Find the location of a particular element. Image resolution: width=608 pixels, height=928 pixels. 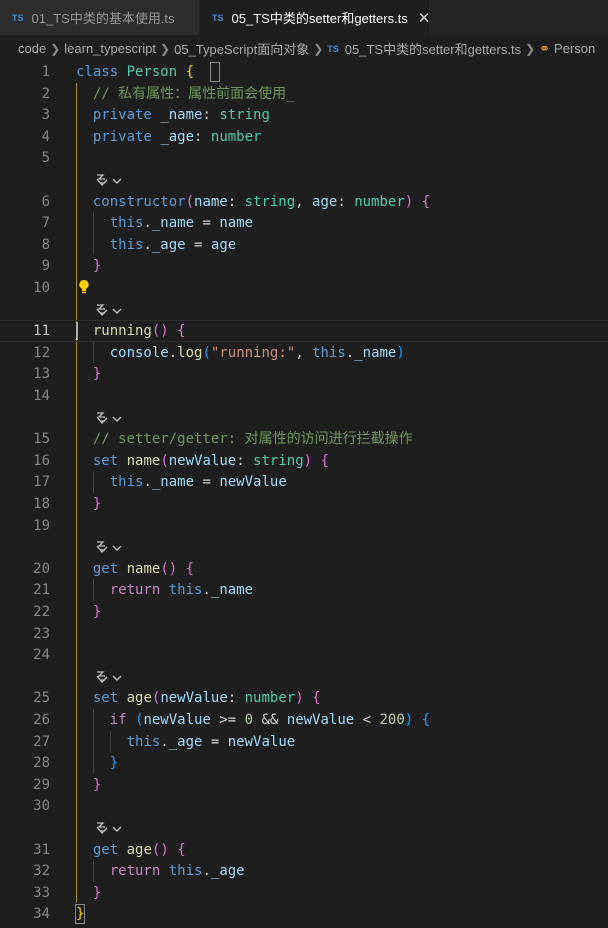

line-number: 10 is located at coordinates (41, 288).